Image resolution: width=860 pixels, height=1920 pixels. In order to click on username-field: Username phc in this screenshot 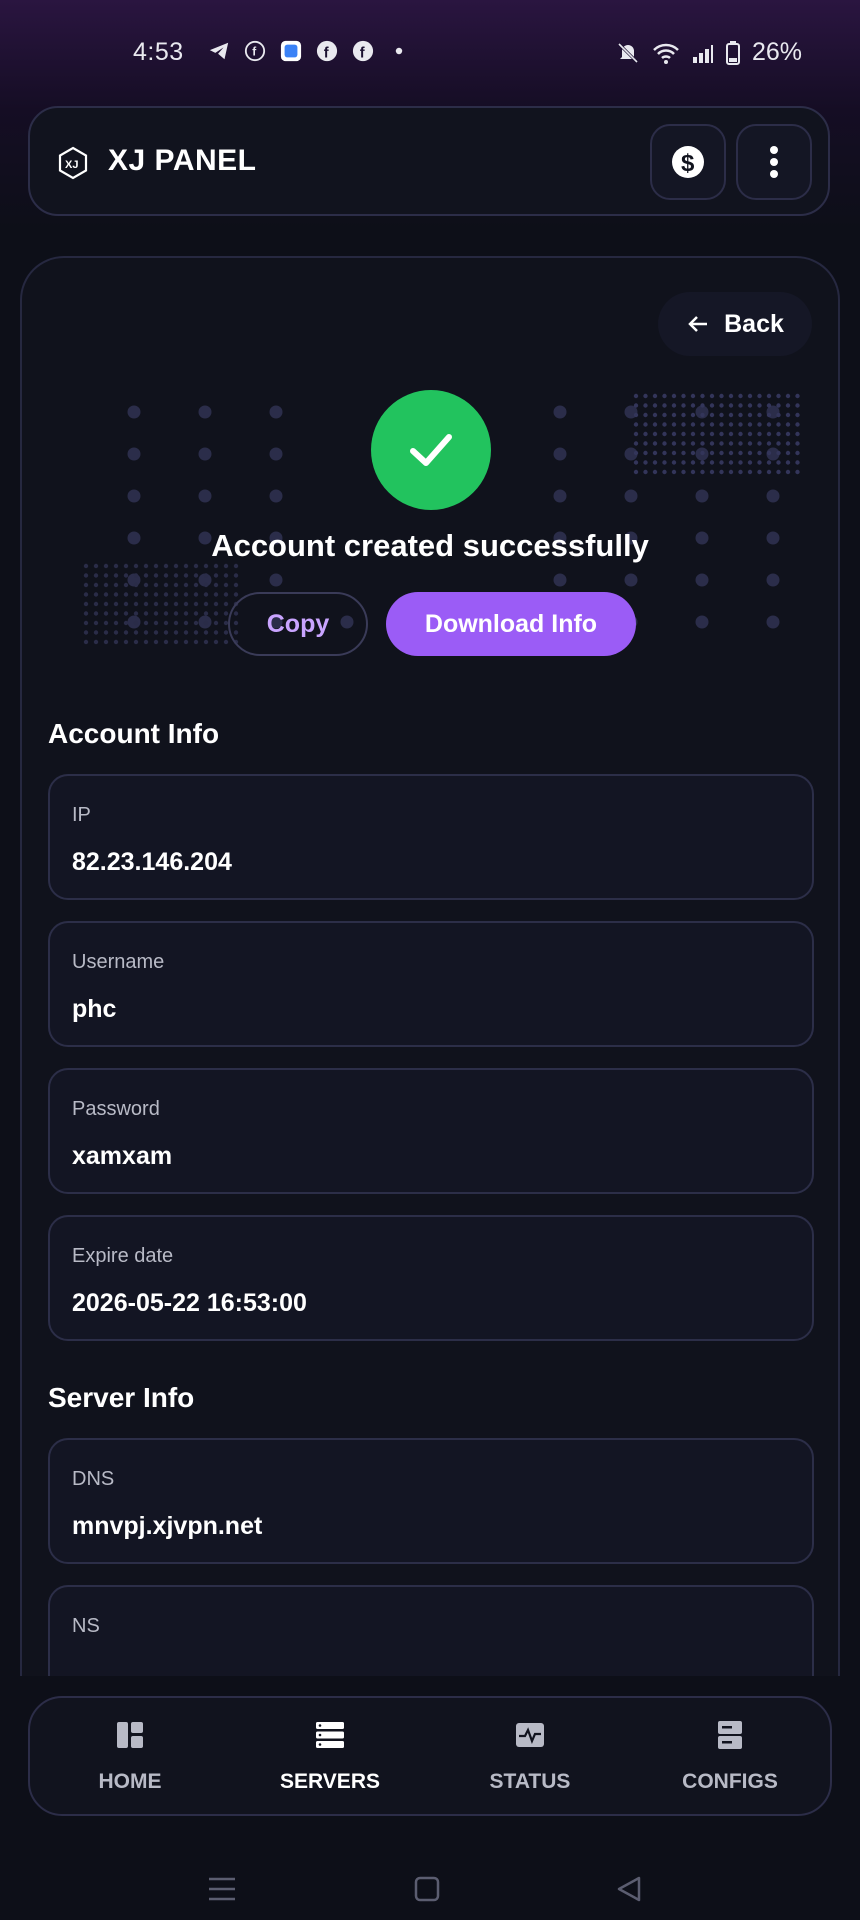, I will do `click(431, 984)`.